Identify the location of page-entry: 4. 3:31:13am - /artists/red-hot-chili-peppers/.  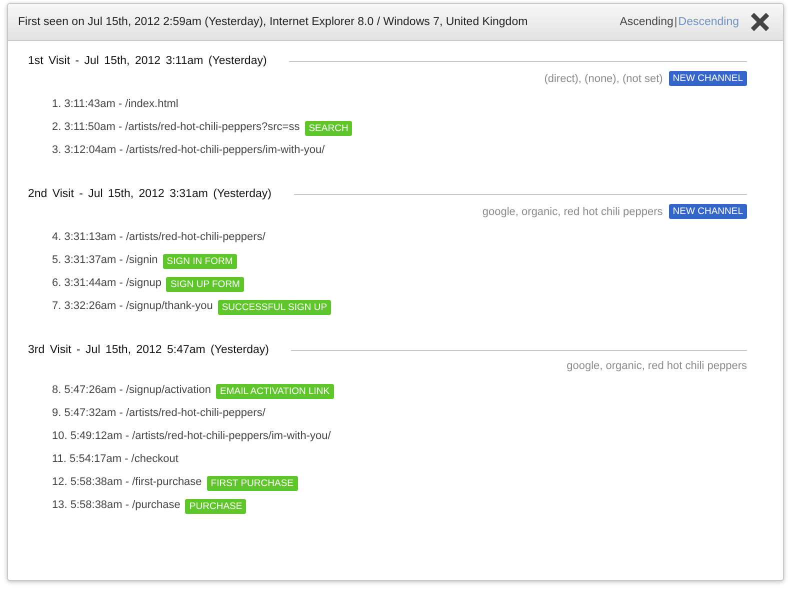
(159, 236).